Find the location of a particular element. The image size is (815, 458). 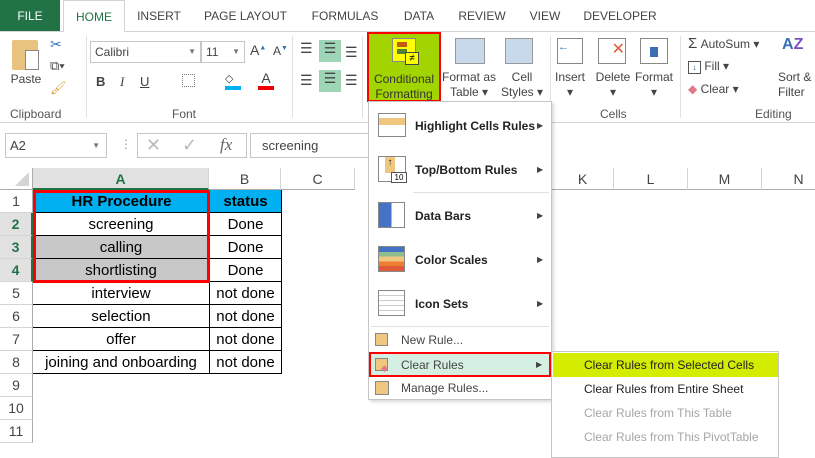

tab-formulas: FORMULAS is located at coordinates (345, 15).